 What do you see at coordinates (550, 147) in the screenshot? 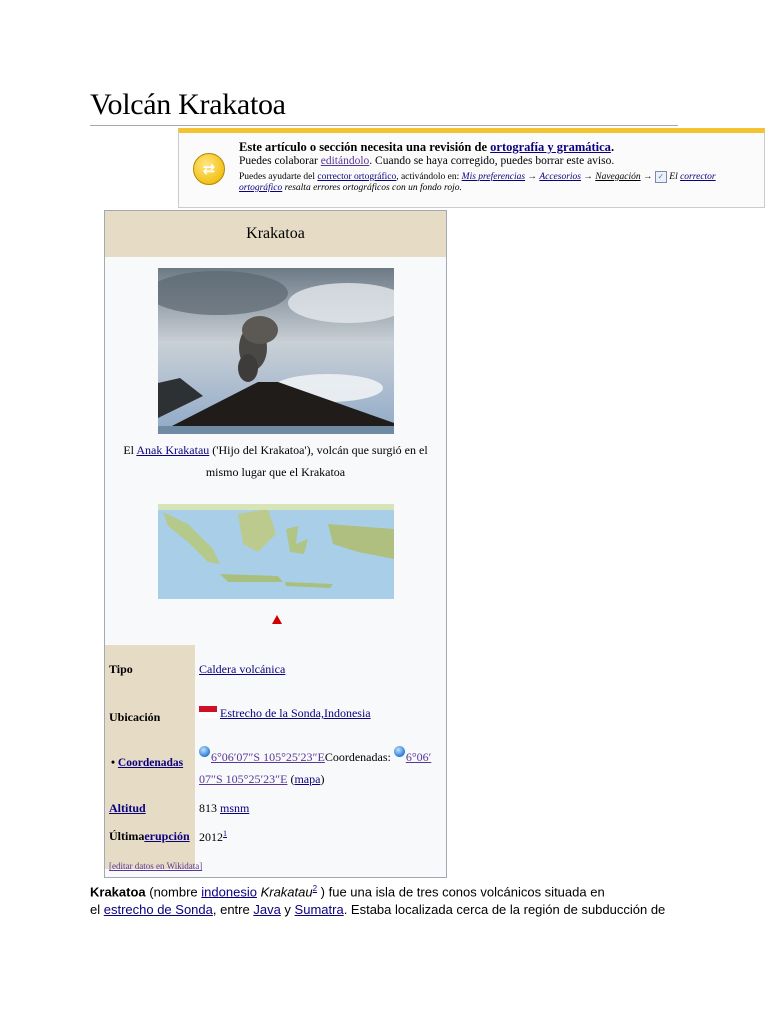
I see `spelling-grammar-link: ortografía y gramática` at bounding box center [550, 147].